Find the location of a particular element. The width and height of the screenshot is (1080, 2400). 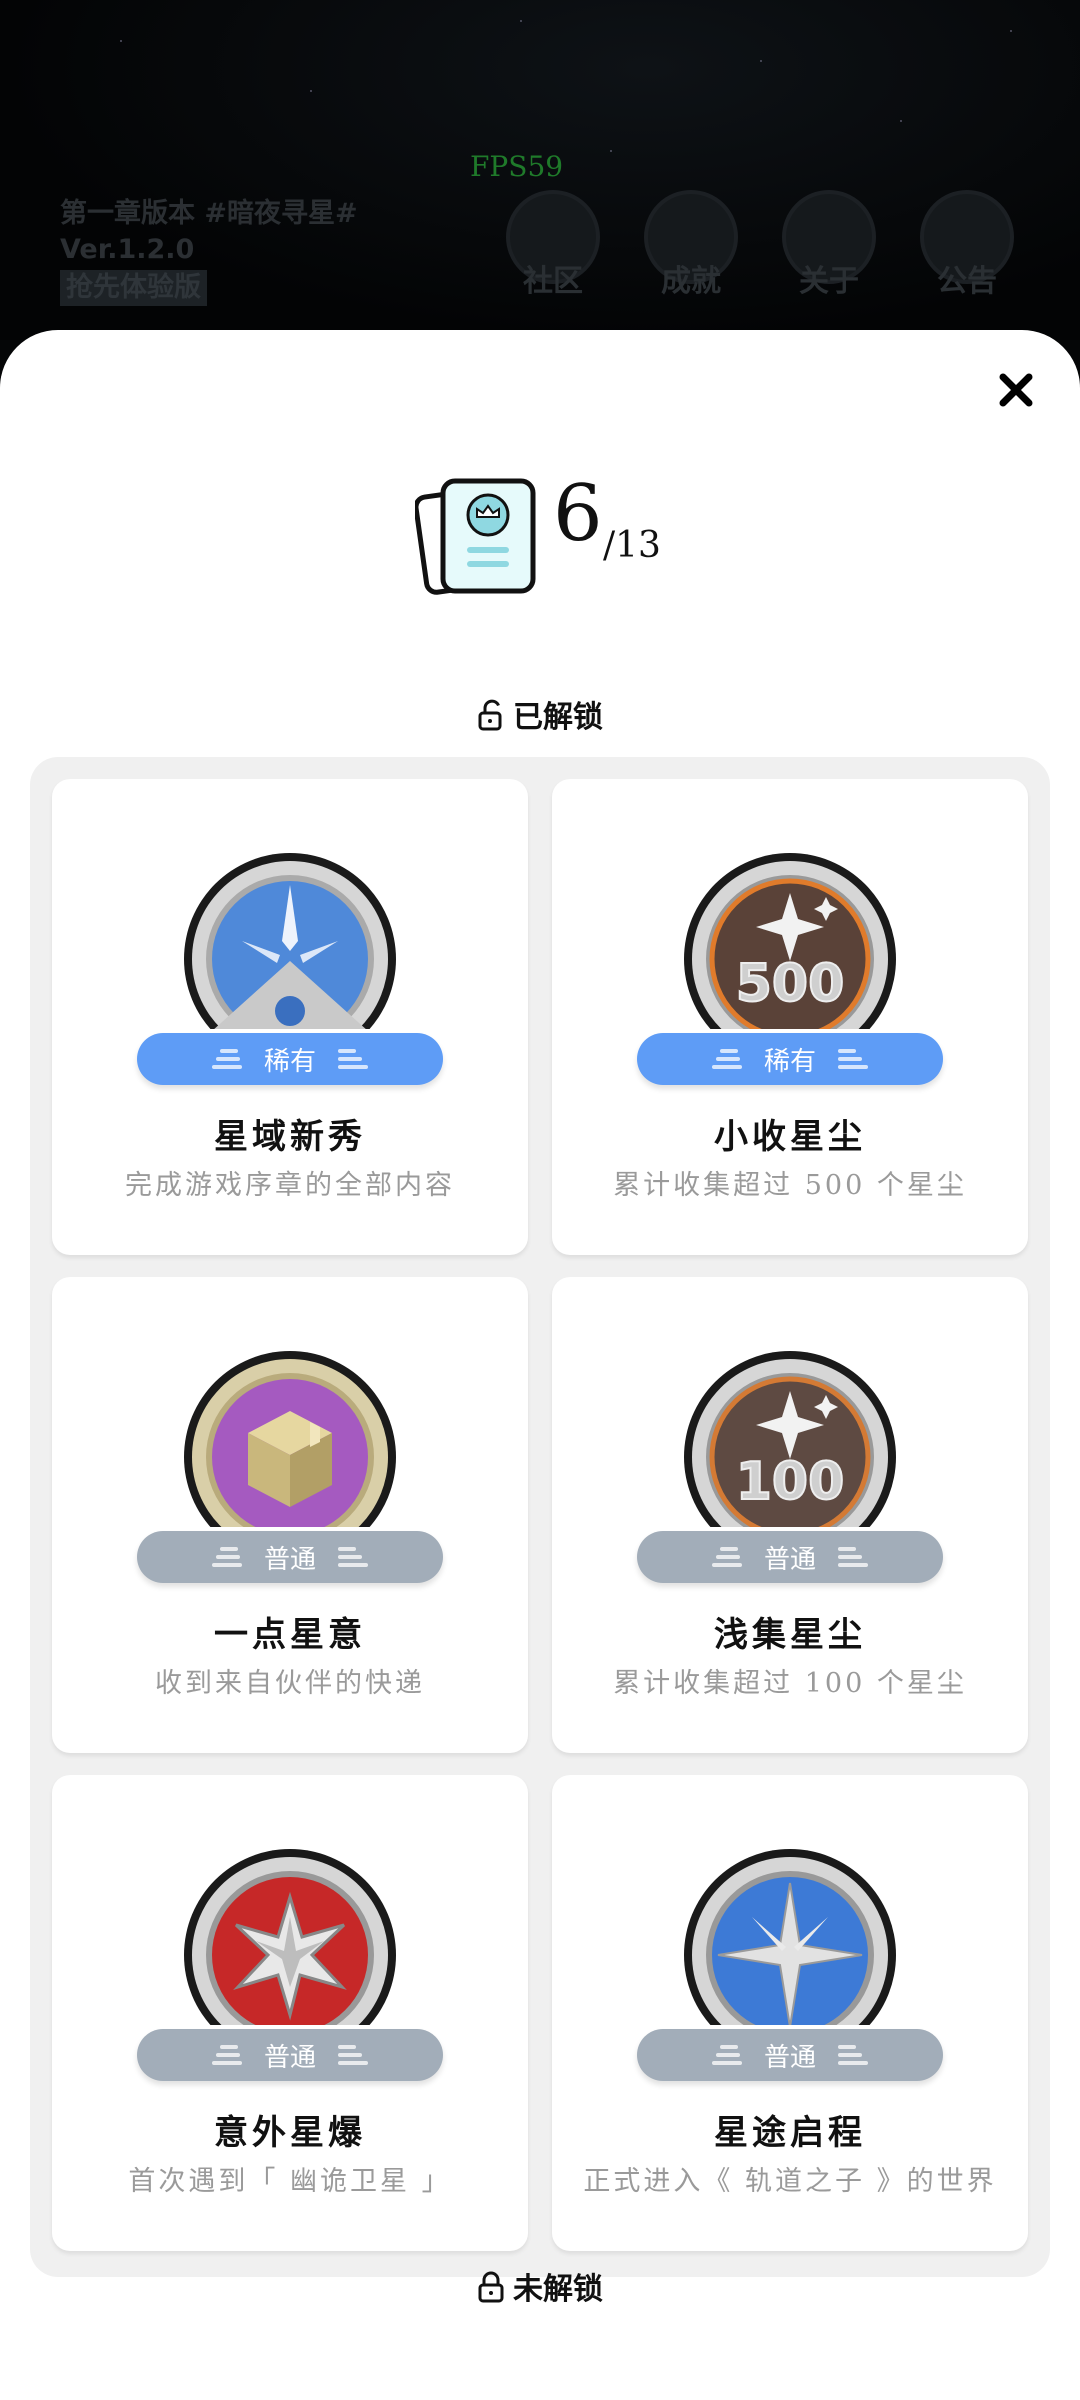

top-nav: 社区 成就 关于 公告 is located at coordinates (760, 245).